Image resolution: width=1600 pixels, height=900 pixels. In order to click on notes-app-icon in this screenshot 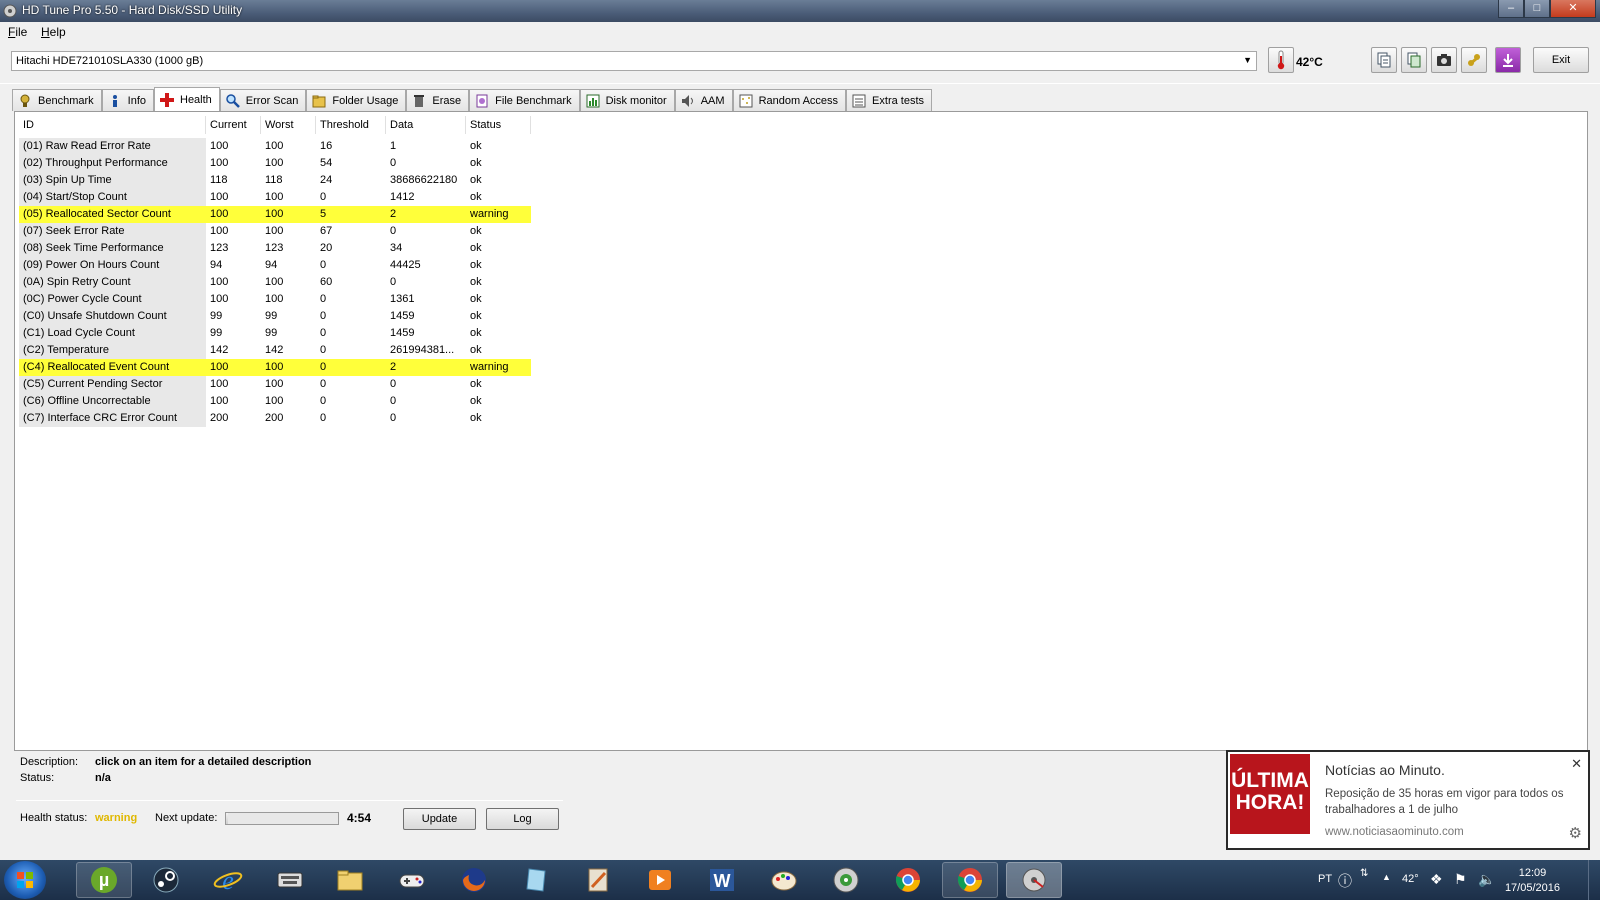, I will do `click(536, 880)`.